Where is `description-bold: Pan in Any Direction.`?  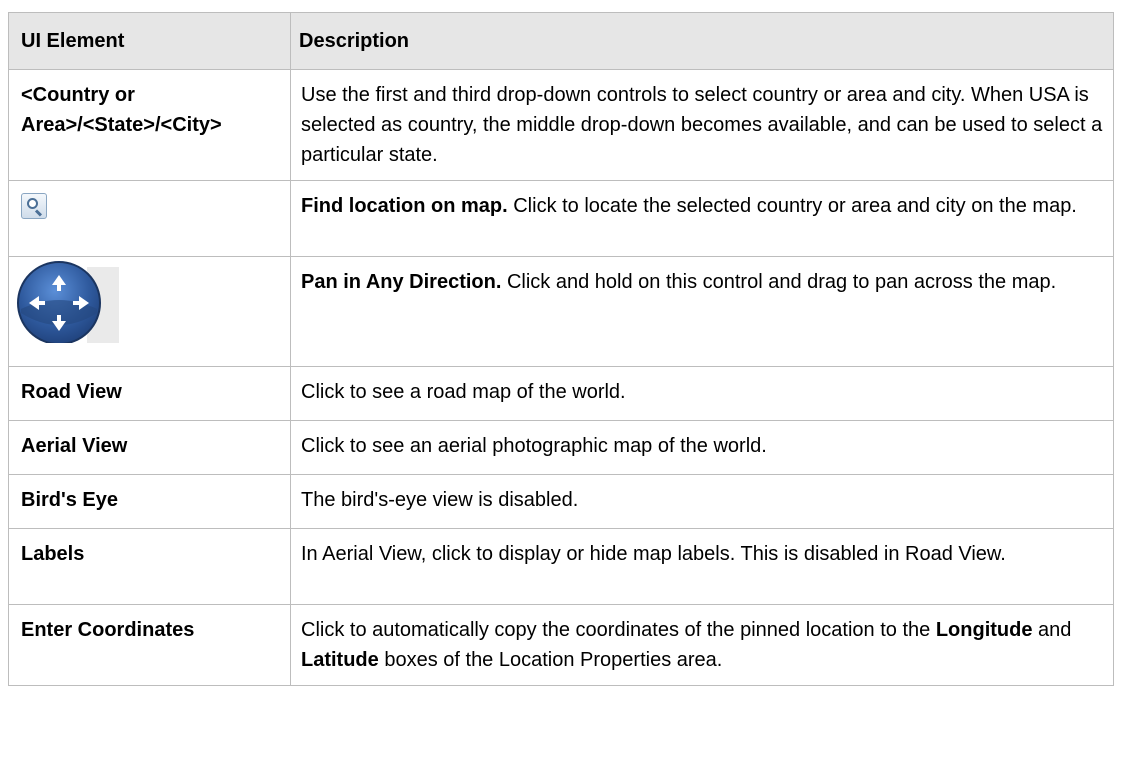
description-bold: Pan in Any Direction. is located at coordinates (401, 282).